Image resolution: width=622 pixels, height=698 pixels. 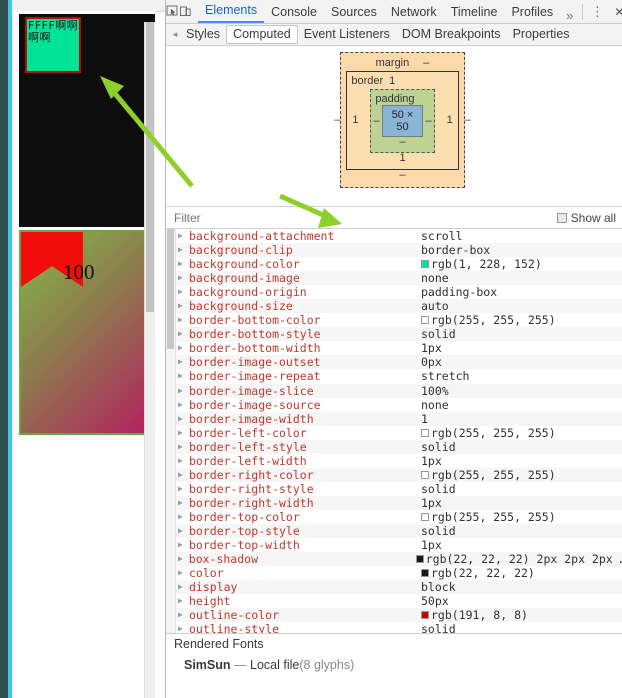 I want to click on property-row: ▶ border-right-color rgb(255, 255, 255), so click(x=394, y=474).